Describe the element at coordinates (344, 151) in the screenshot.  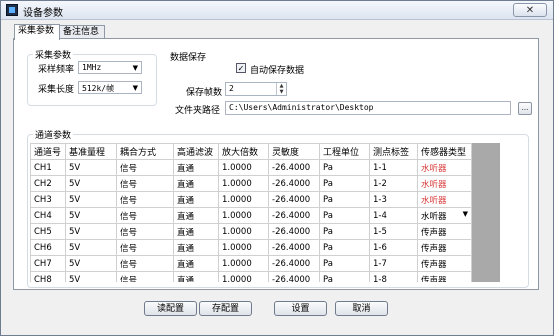
I see `column-header: 工程单位` at that location.